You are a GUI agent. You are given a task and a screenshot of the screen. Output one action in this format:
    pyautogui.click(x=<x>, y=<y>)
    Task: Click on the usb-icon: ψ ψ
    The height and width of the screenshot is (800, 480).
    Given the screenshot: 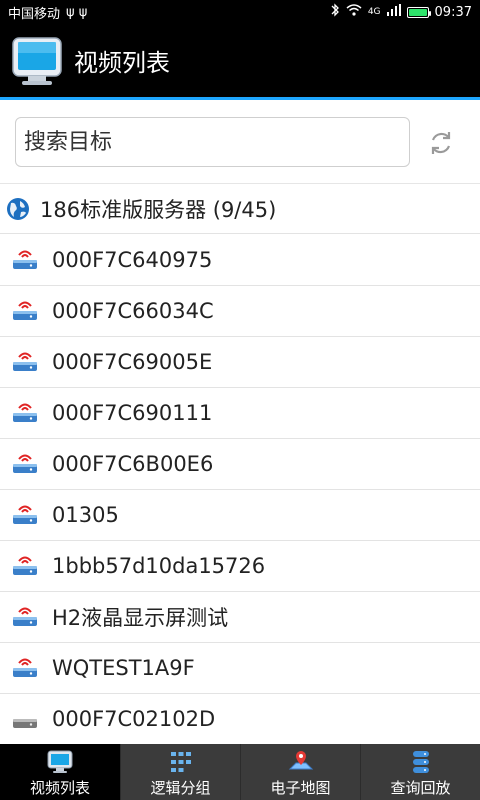 What is the action you would take?
    pyautogui.click(x=77, y=12)
    